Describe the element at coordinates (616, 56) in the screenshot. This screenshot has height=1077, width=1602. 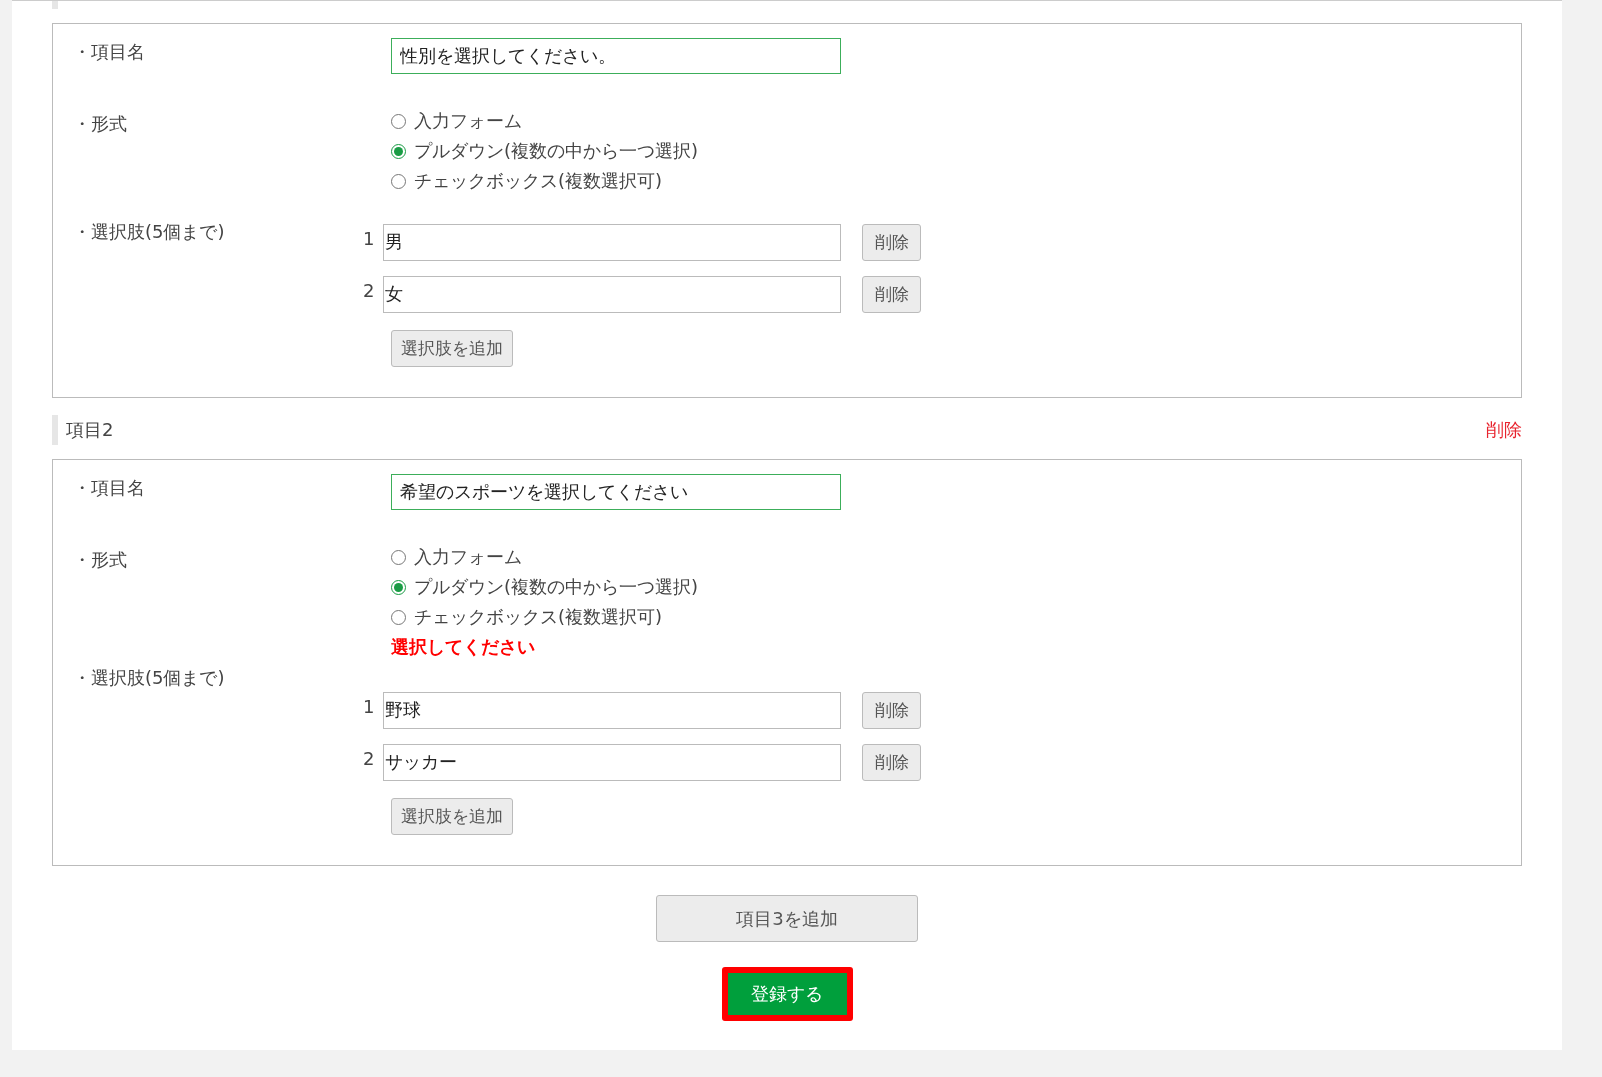
I see `item-name-field: 性別を選択してください。` at that location.